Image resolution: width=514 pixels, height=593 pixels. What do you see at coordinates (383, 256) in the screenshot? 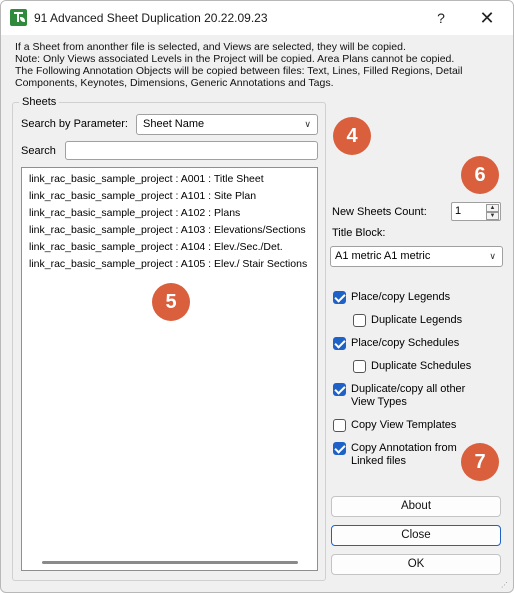
I see `title-block-value: A1 metric A1 metric` at bounding box center [383, 256].